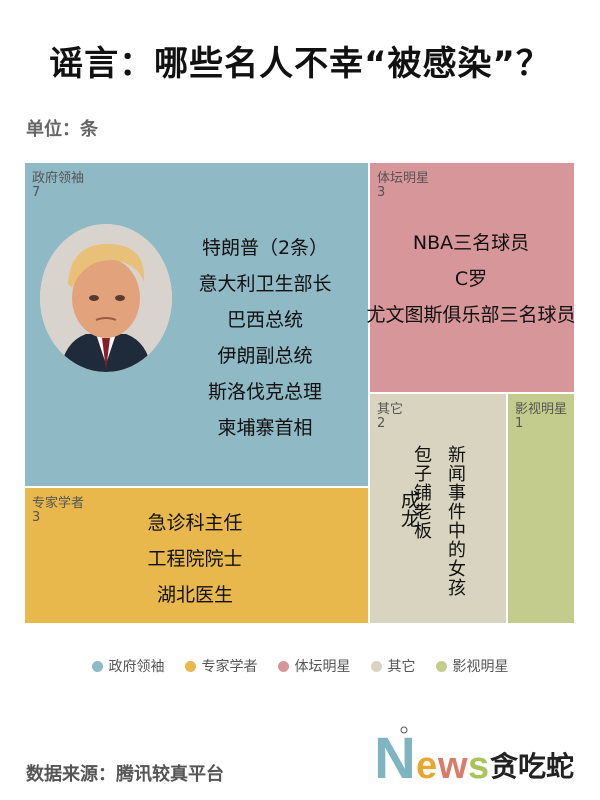 This screenshot has height=800, width=600. Describe the element at coordinates (519, 423) in the screenshot. I see `tile-value-label: 1` at that location.